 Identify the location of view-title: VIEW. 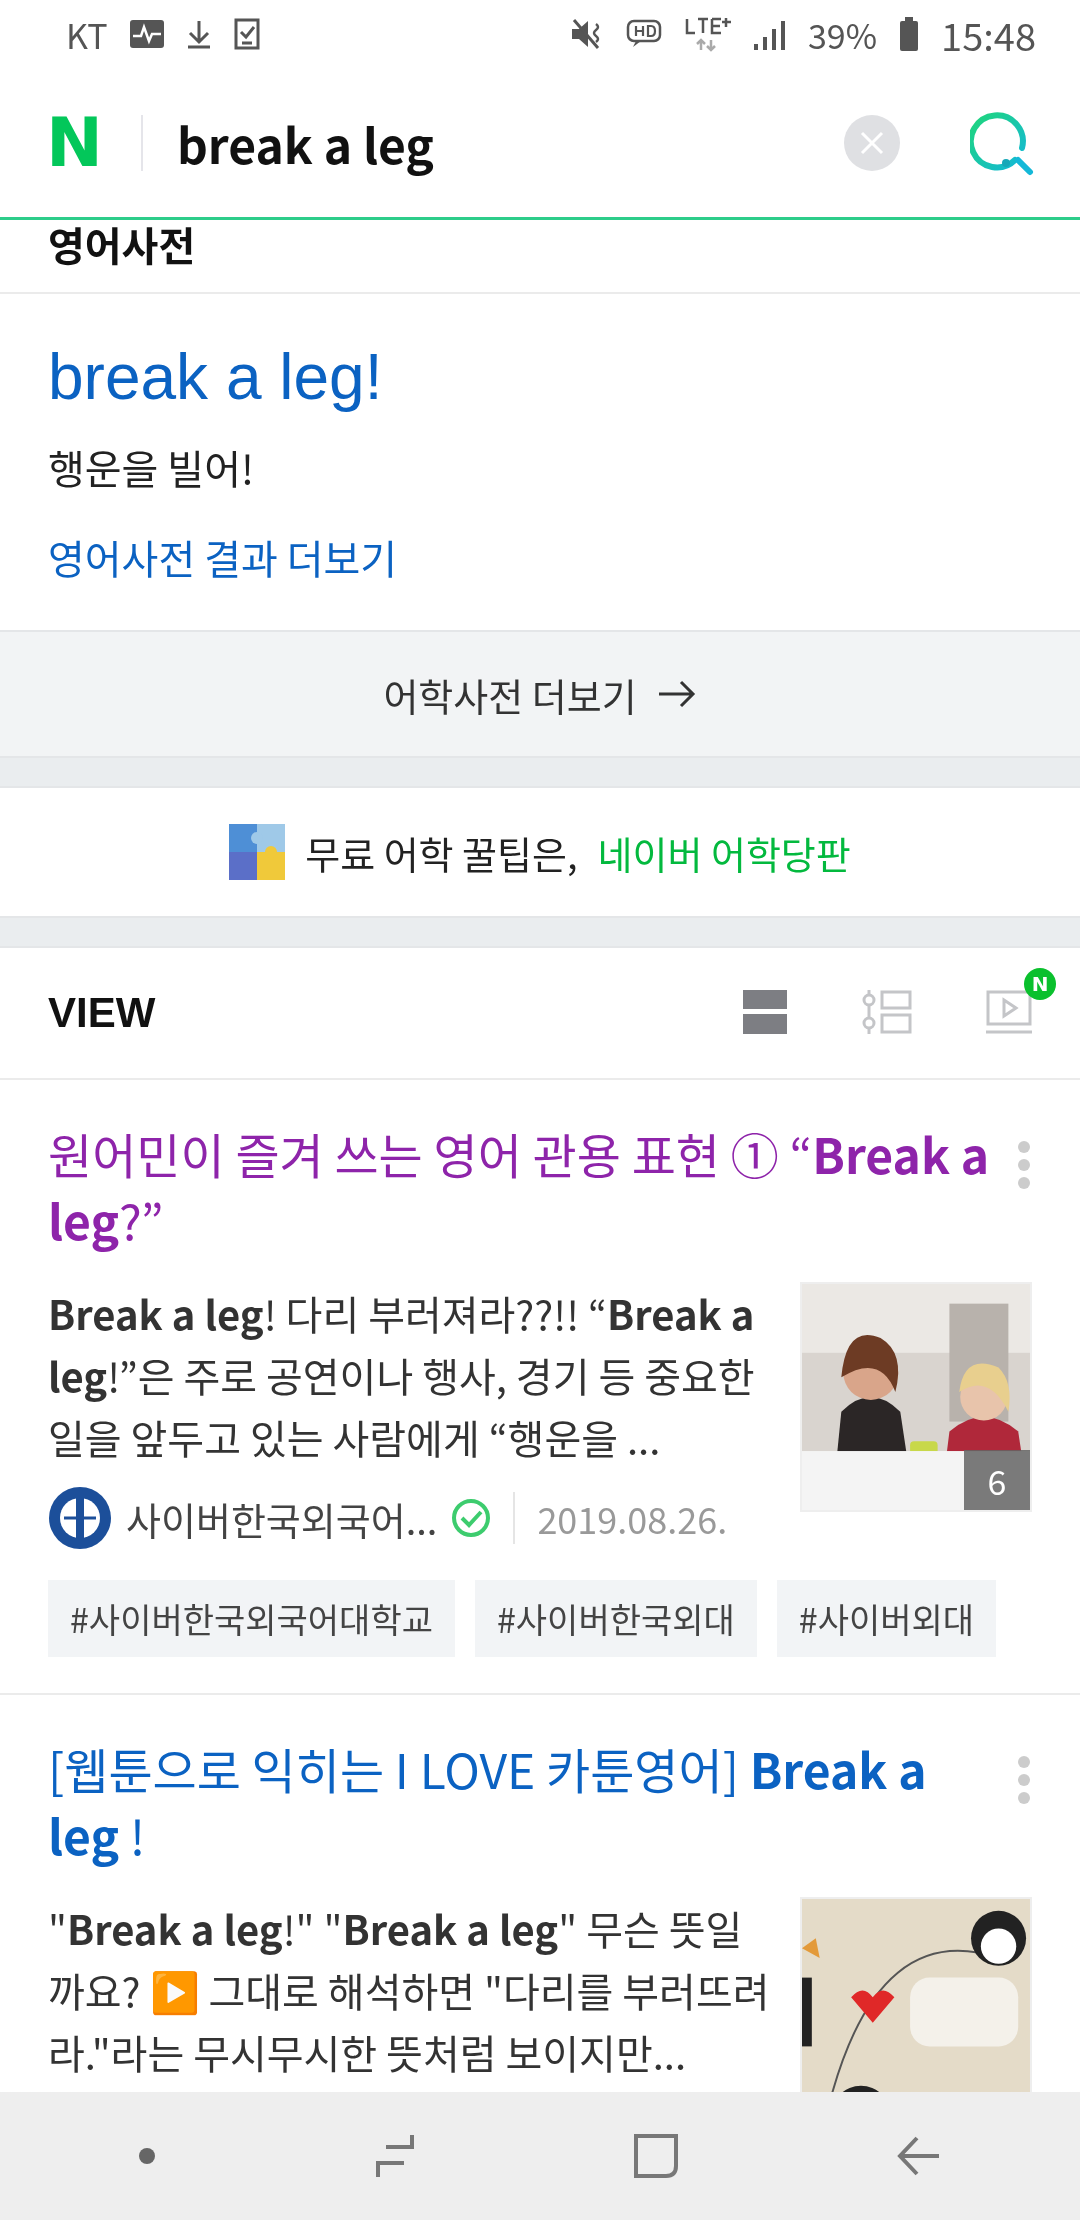
(102, 1013).